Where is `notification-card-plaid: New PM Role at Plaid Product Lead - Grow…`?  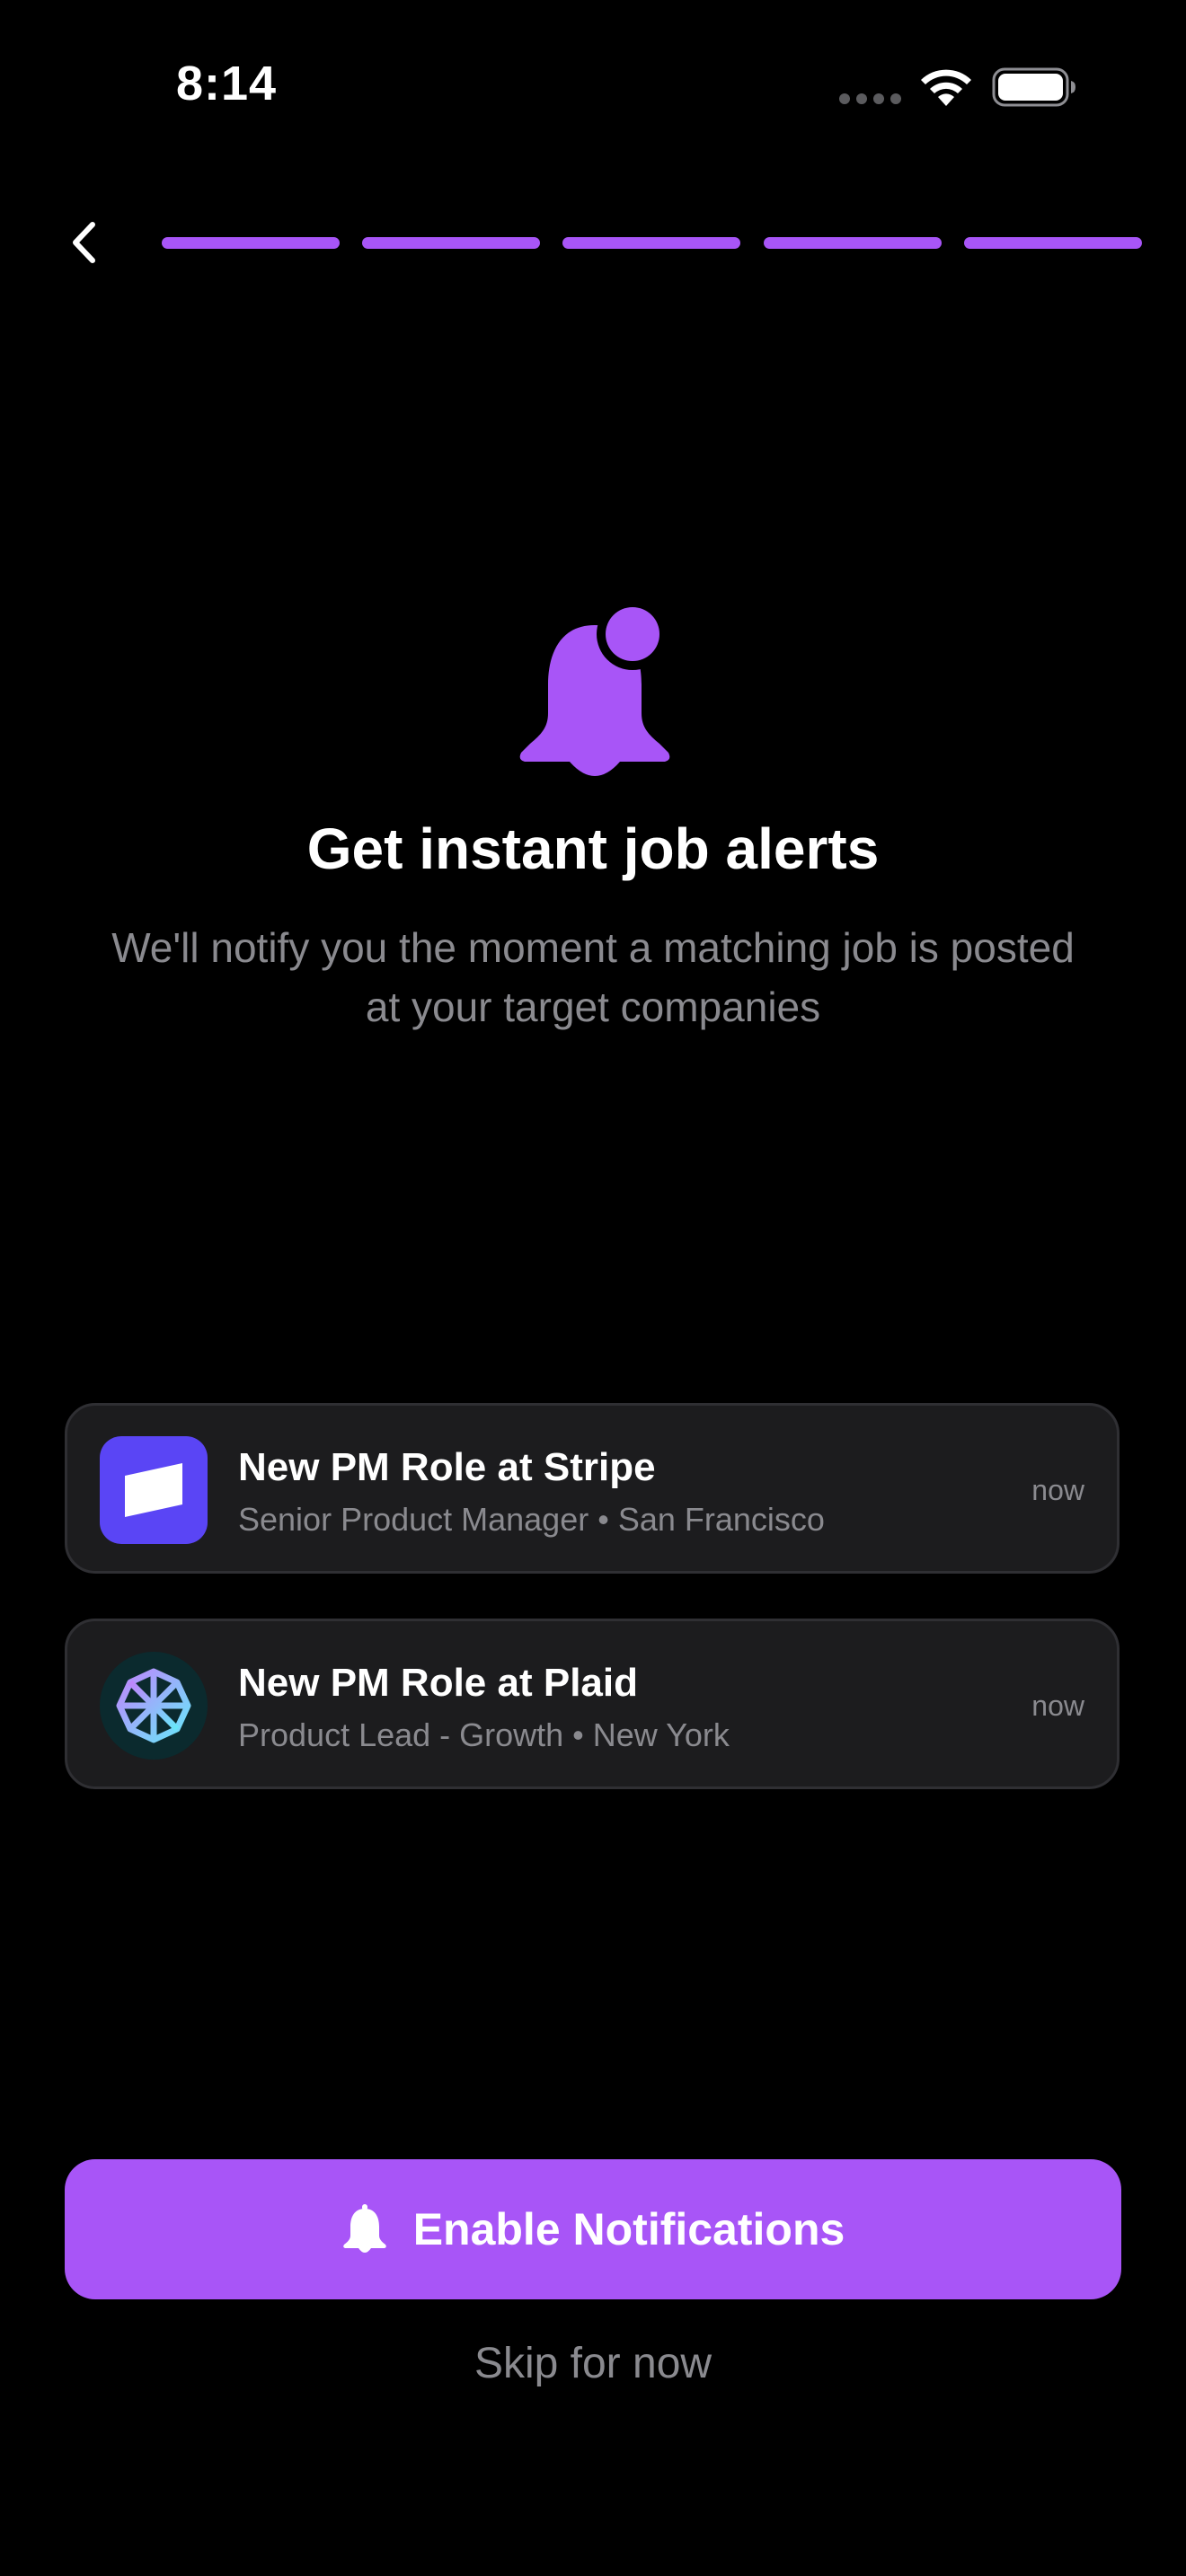 notification-card-plaid: New PM Role at Plaid Product Lead - Grow… is located at coordinates (592, 1704).